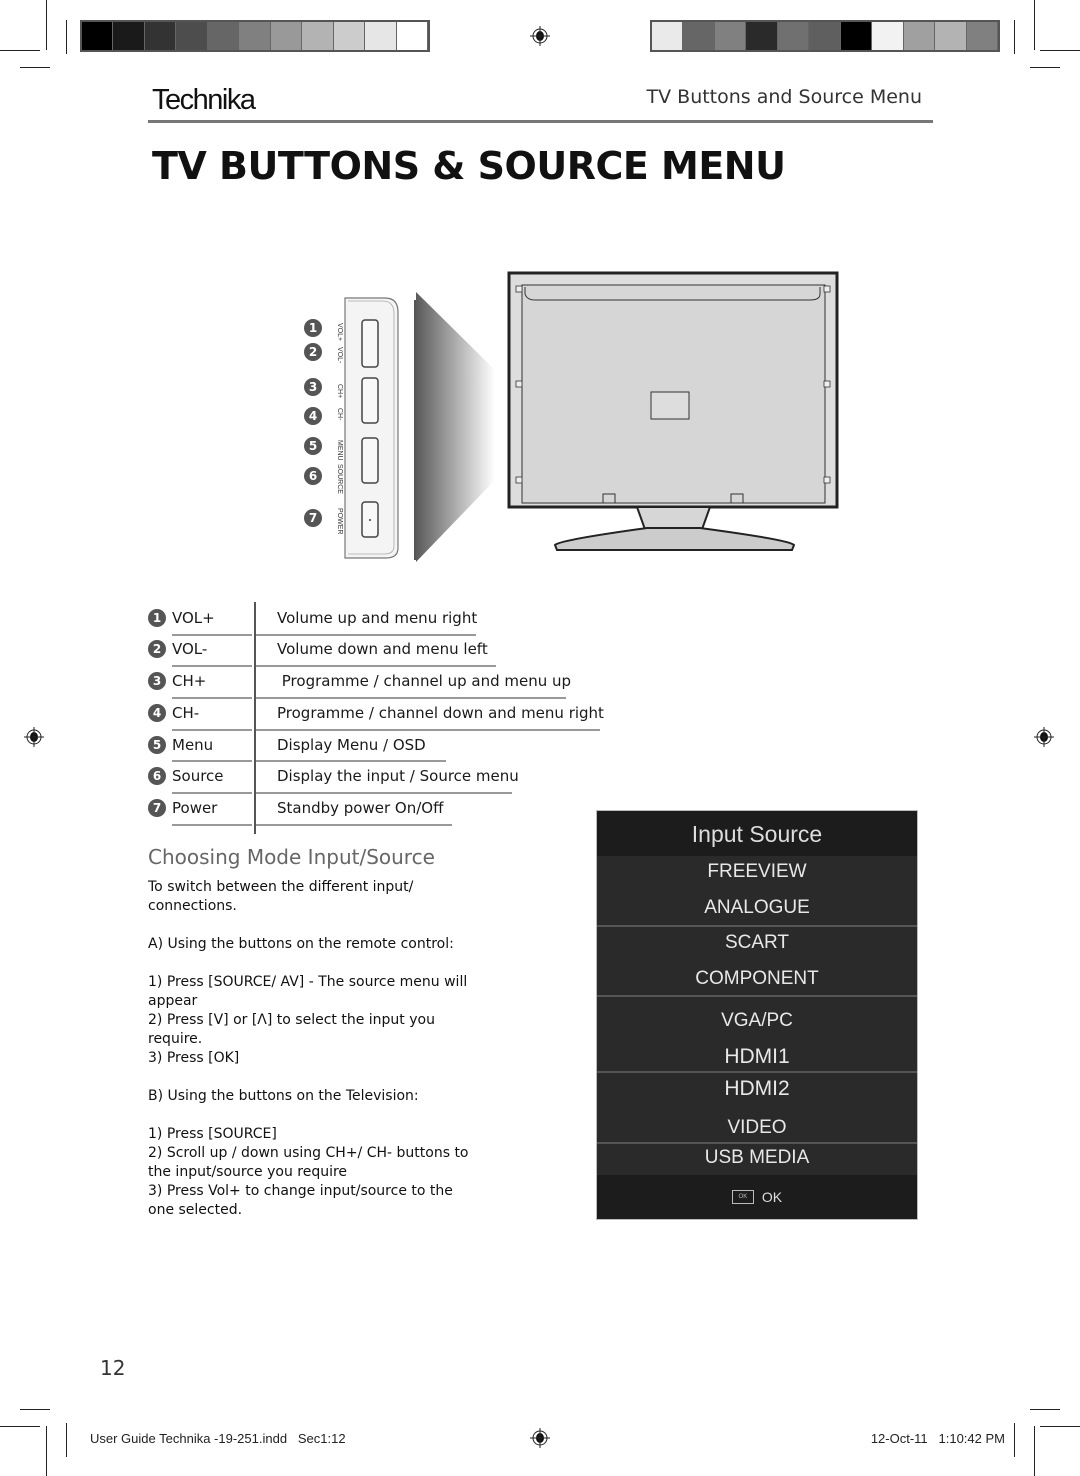  What do you see at coordinates (313, 416) in the screenshot?
I see `callout-number: 4` at bounding box center [313, 416].